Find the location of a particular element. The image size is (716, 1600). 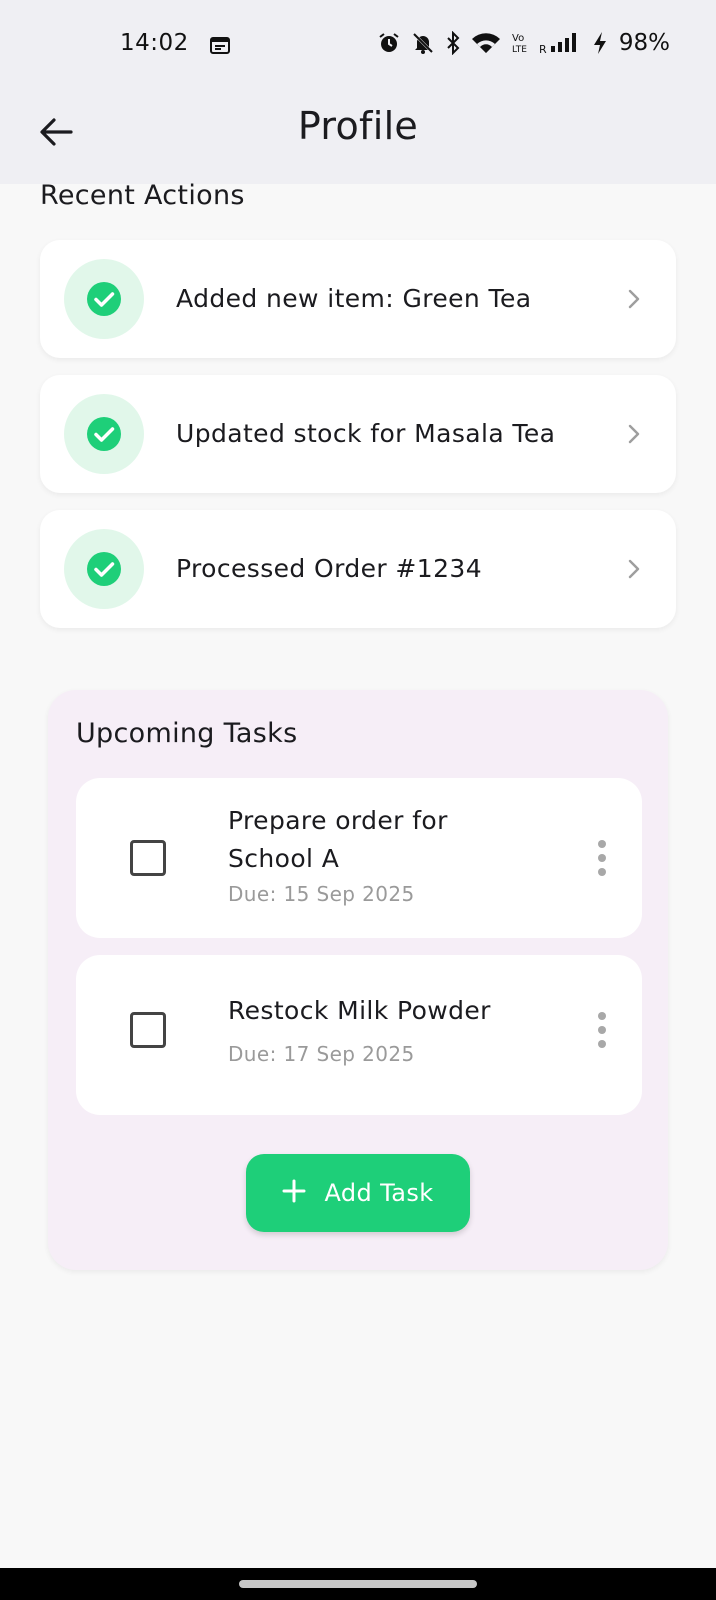

svg-text: LTE is located at coordinates (519, 50).